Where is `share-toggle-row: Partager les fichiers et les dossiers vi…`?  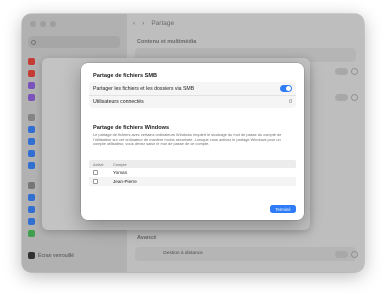 share-toggle-row: Partager les fichiers et les dossiers vi… is located at coordinates (192, 88).